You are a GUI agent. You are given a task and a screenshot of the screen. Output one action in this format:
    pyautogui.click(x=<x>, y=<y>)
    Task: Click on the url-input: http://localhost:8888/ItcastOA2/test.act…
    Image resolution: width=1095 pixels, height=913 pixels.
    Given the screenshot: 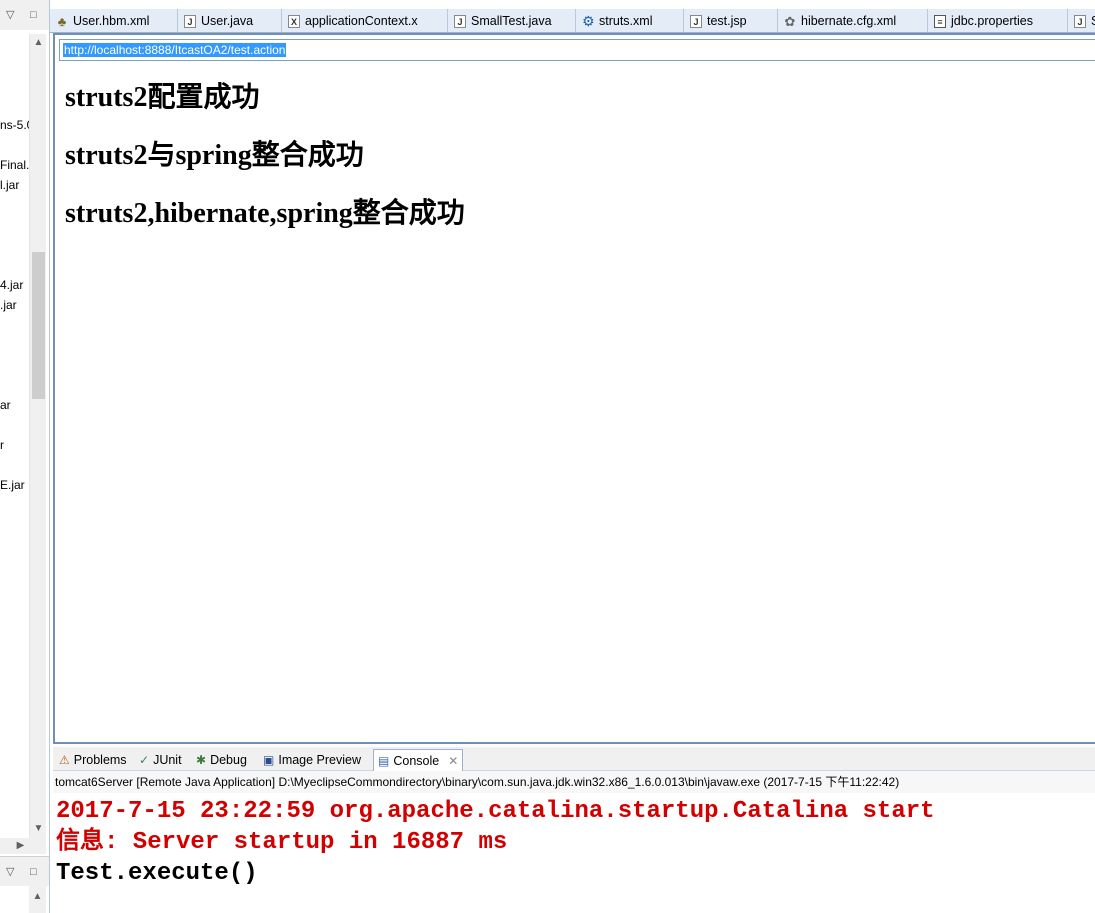 What is the action you would take?
    pyautogui.click(x=577, y=50)
    